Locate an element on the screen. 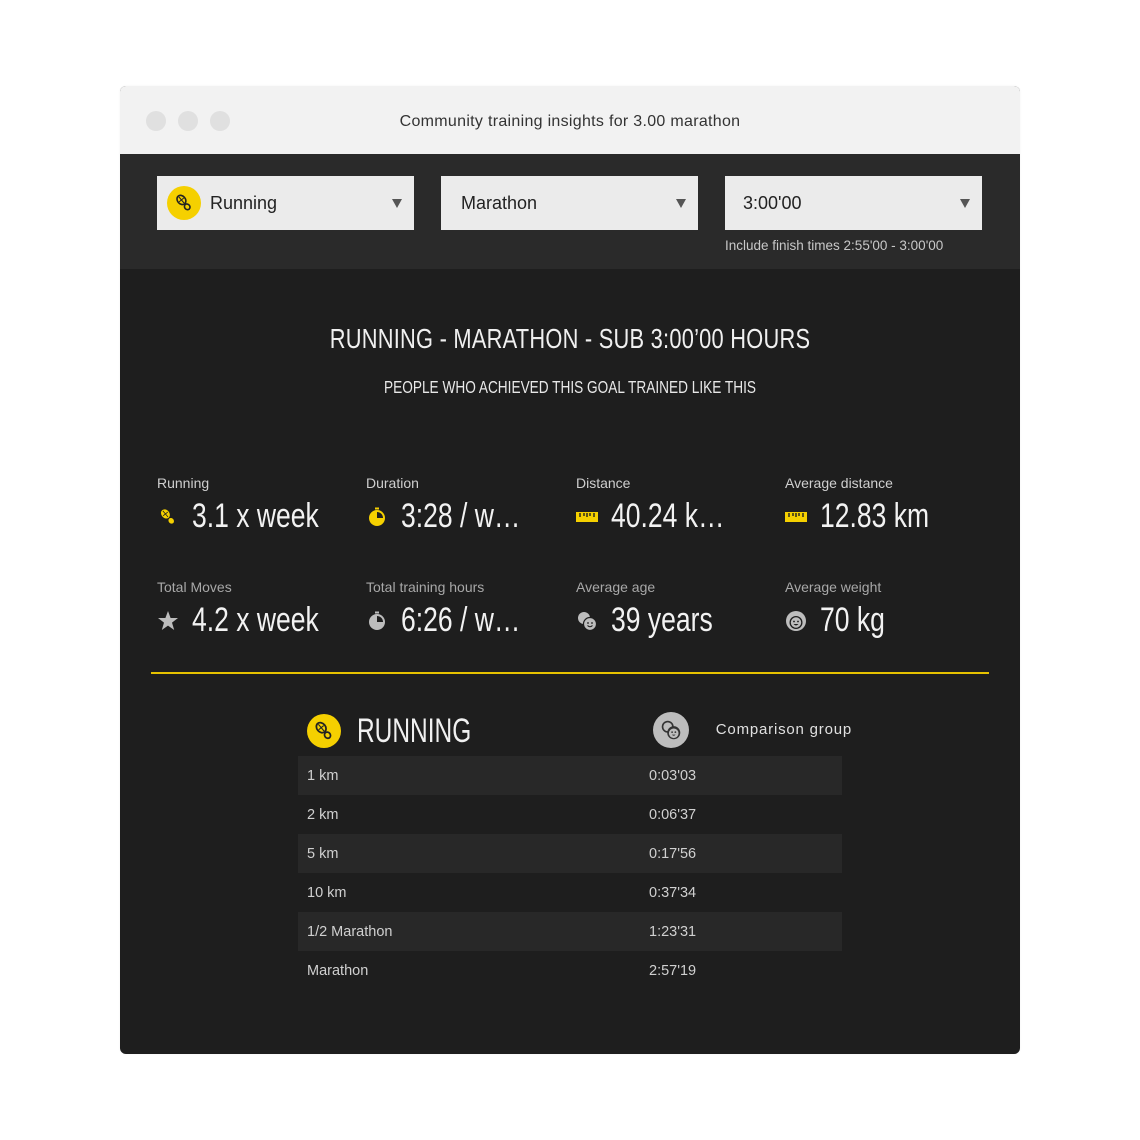 The height and width of the screenshot is (1140, 1140). stat-running: Running 3.1 x week is located at coordinates (257, 505).